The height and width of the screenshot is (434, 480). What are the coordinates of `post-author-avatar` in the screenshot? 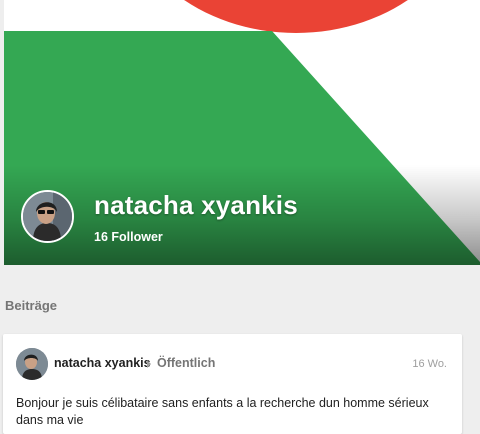 It's located at (32, 364).